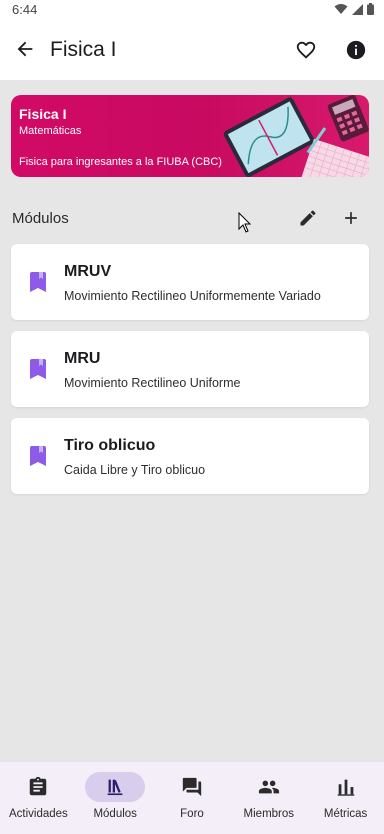  What do you see at coordinates (50, 131) in the screenshot?
I see `banner-subject: Matemáticas` at bounding box center [50, 131].